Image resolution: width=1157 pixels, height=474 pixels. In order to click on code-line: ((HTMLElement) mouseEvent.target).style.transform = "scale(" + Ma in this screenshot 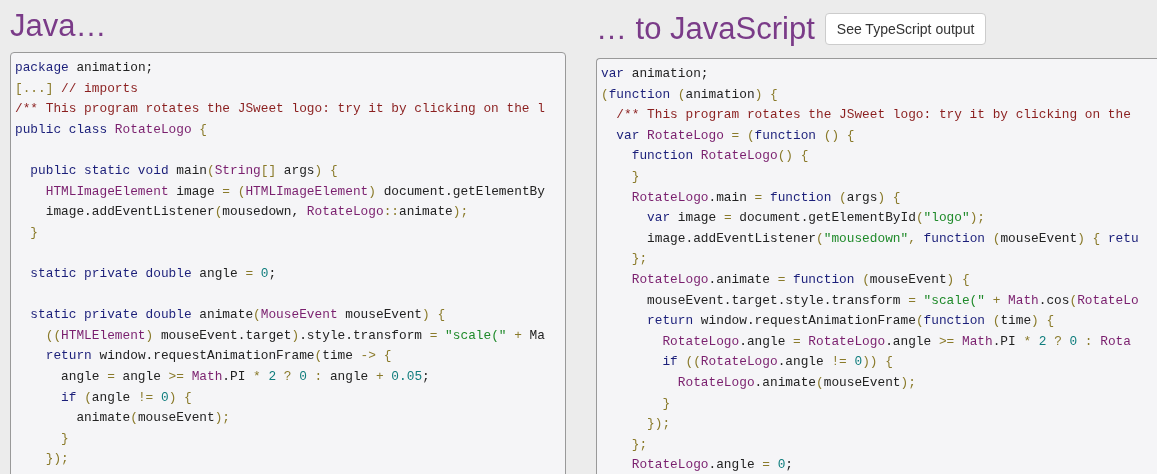, I will do `click(294, 335)`.